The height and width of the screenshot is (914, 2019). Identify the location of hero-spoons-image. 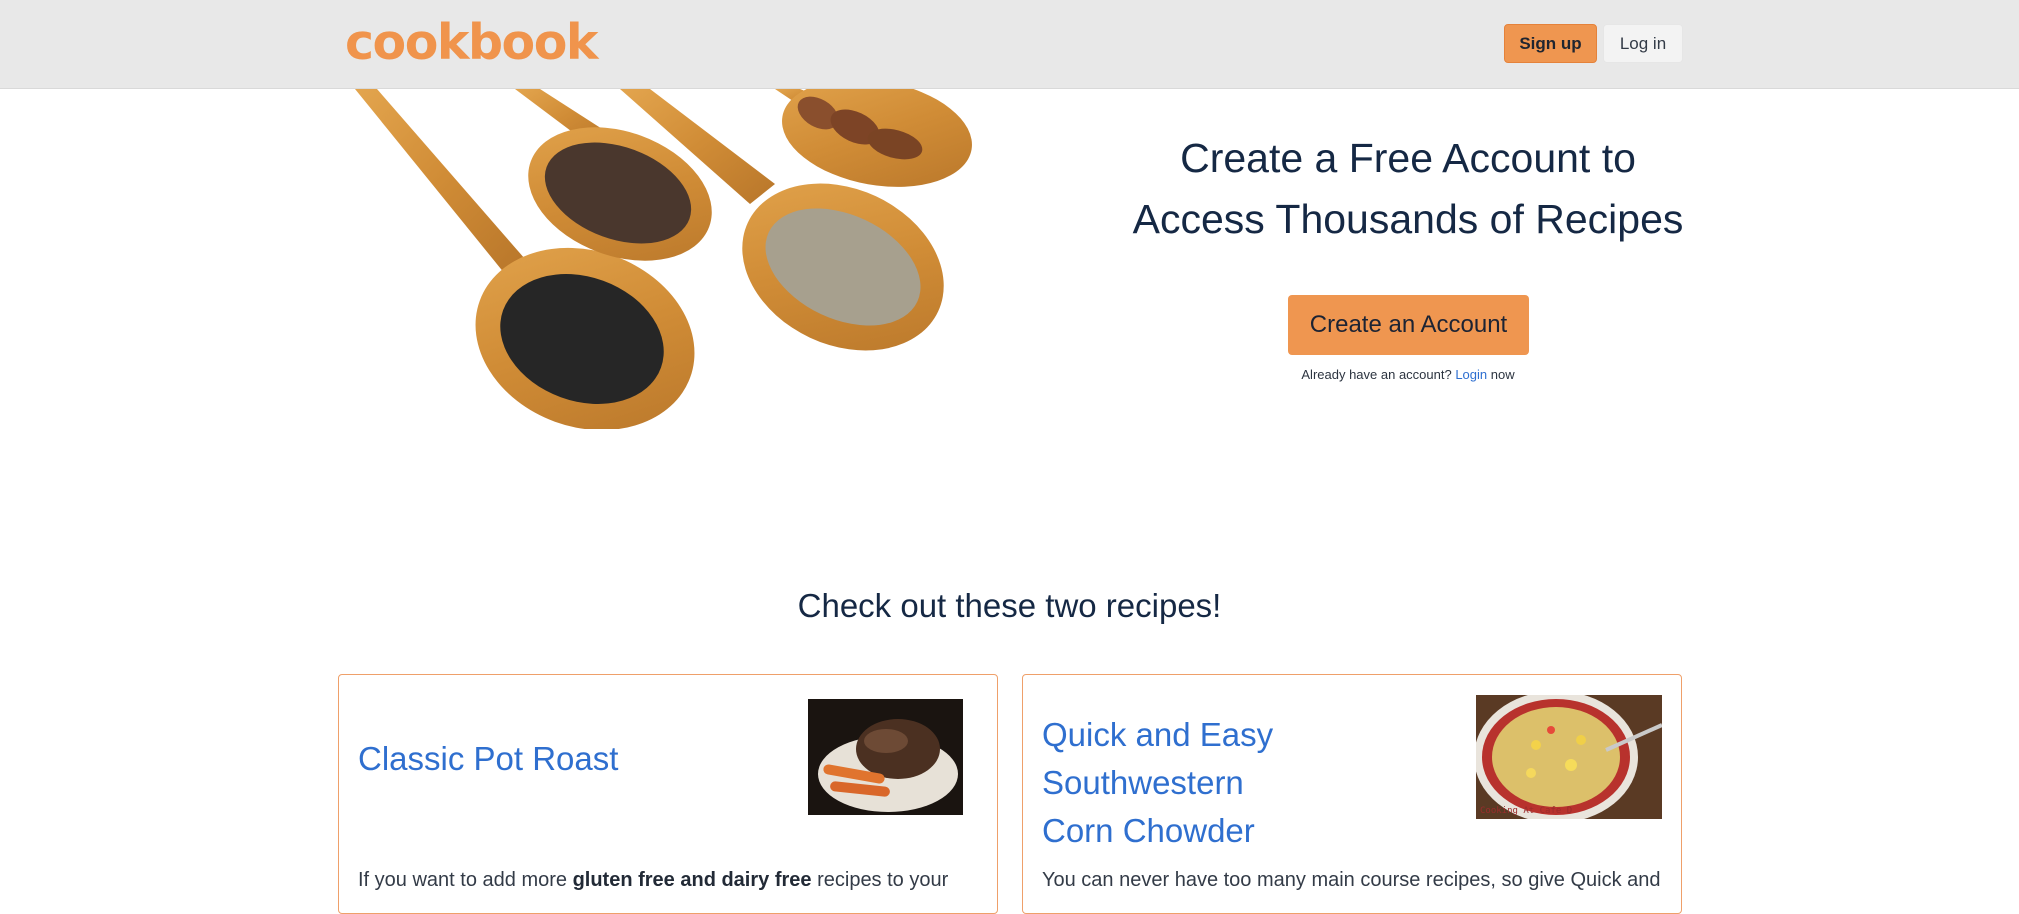
(663, 259).